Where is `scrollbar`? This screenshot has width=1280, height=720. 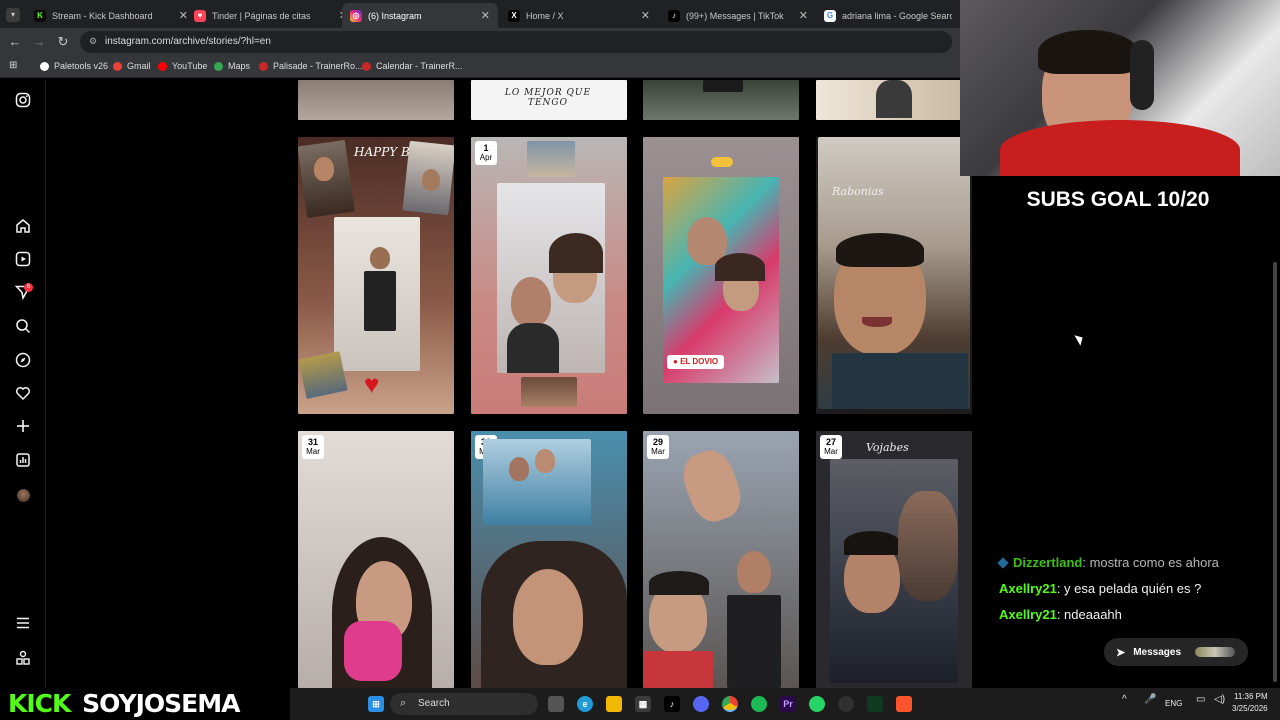 scrollbar is located at coordinates (1275, 433).